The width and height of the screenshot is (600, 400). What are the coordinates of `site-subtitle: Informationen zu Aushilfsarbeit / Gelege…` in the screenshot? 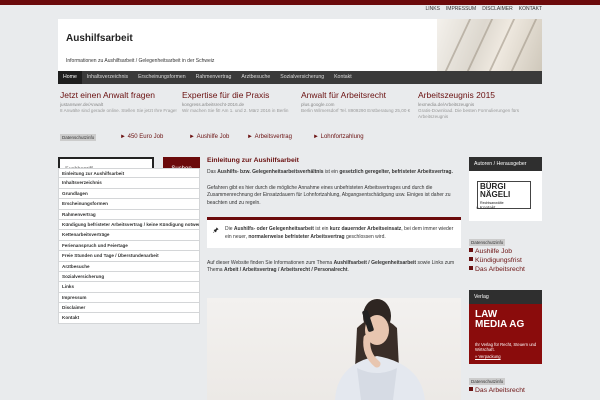 It's located at (140, 61).